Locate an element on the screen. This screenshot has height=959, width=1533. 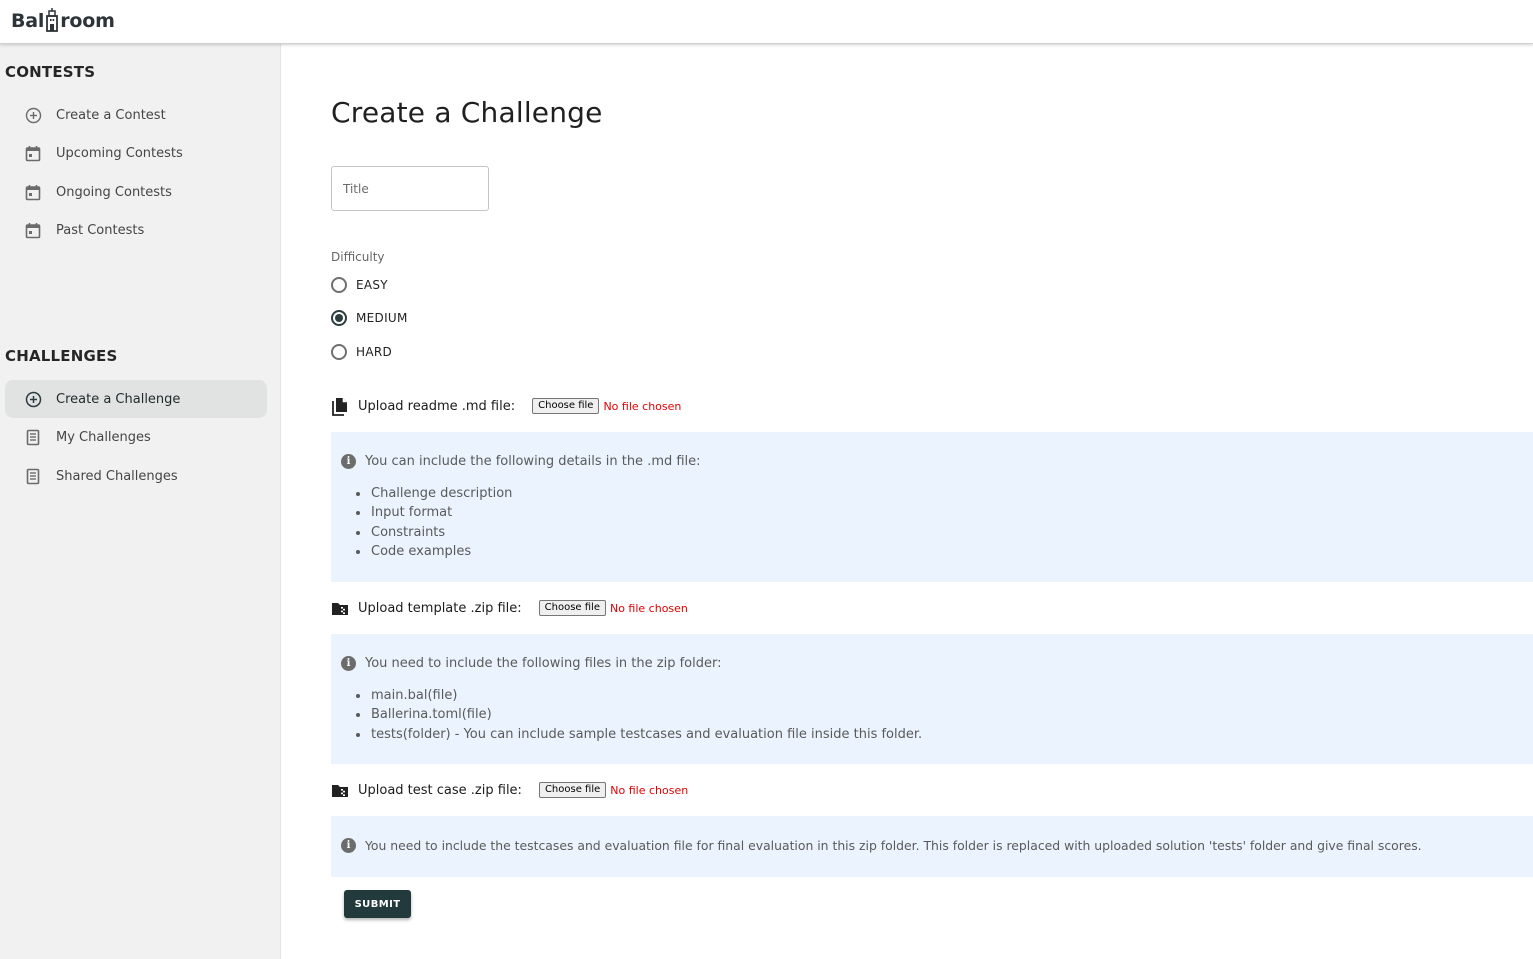
sidebar-item-past-contests: Past Contests is located at coordinates (136, 230).